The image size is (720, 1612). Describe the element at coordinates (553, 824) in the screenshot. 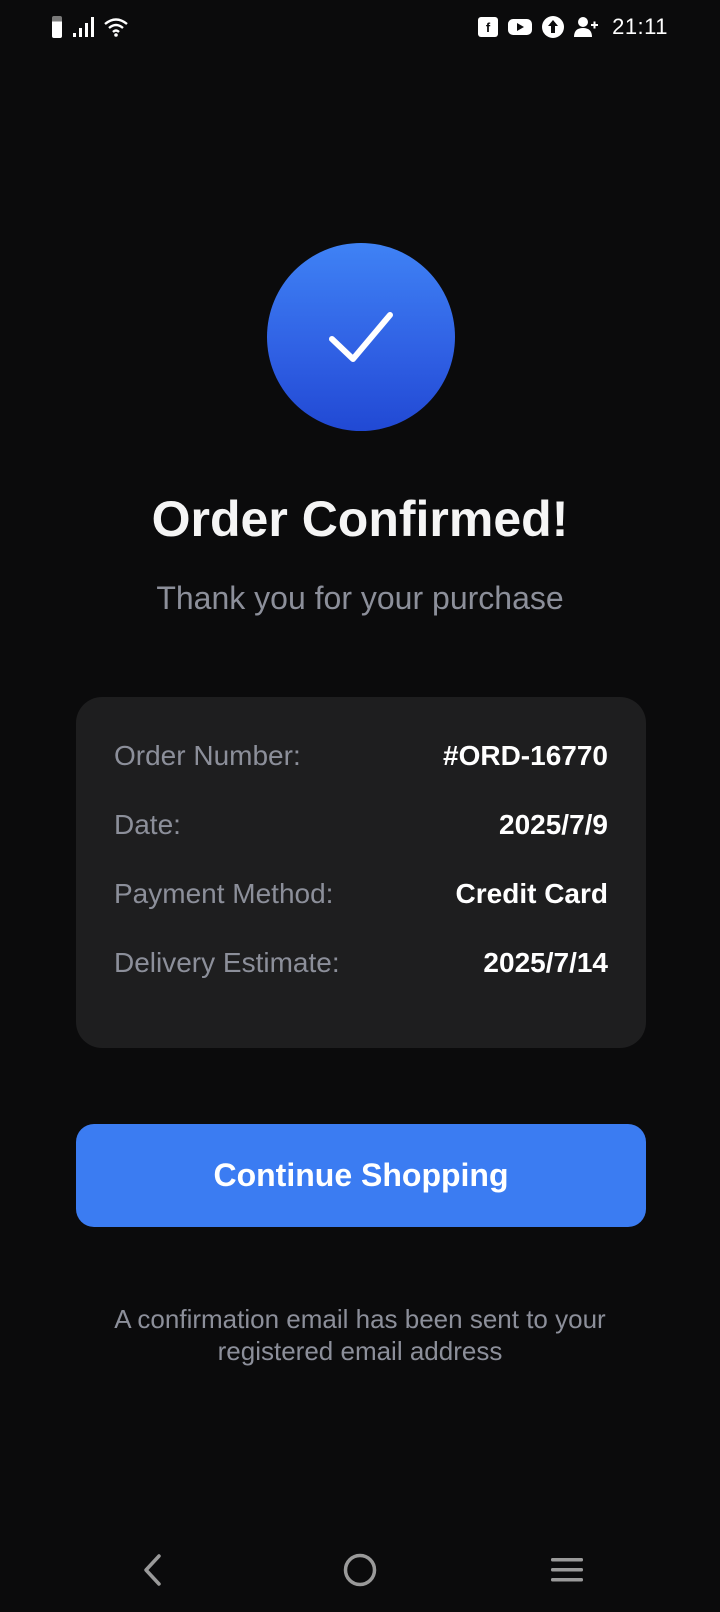

I see `date-value: 2025/7/9` at that location.